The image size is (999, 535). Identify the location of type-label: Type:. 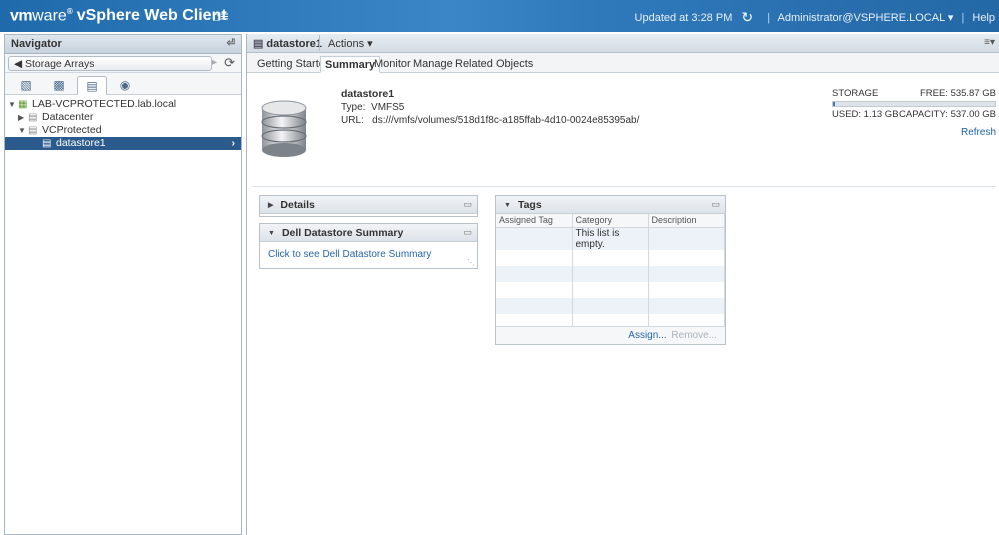
(353, 107).